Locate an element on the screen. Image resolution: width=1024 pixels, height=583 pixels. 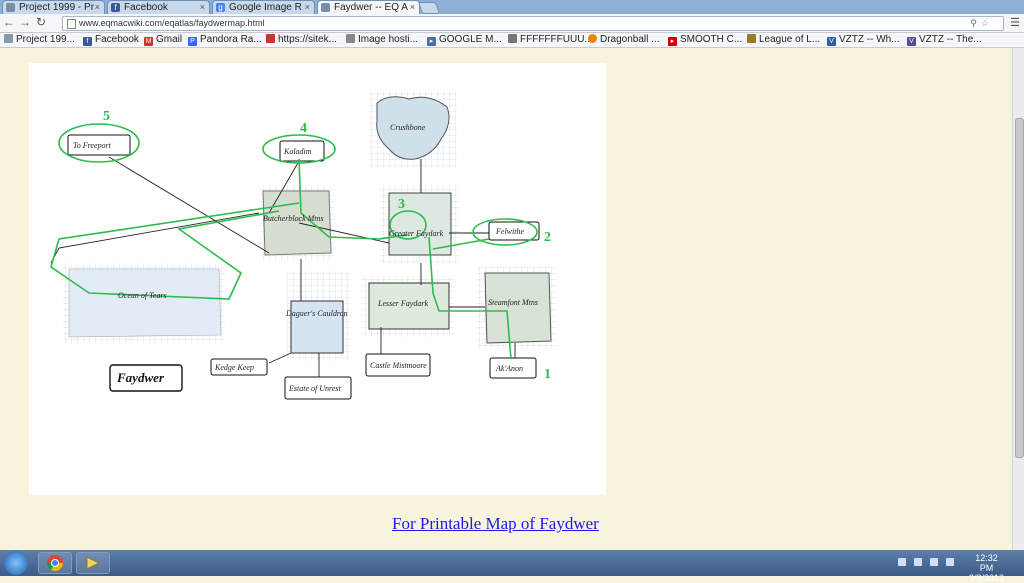
zone-label-lesser-faydark: Lesser Faydark is located at coordinates (402, 303).